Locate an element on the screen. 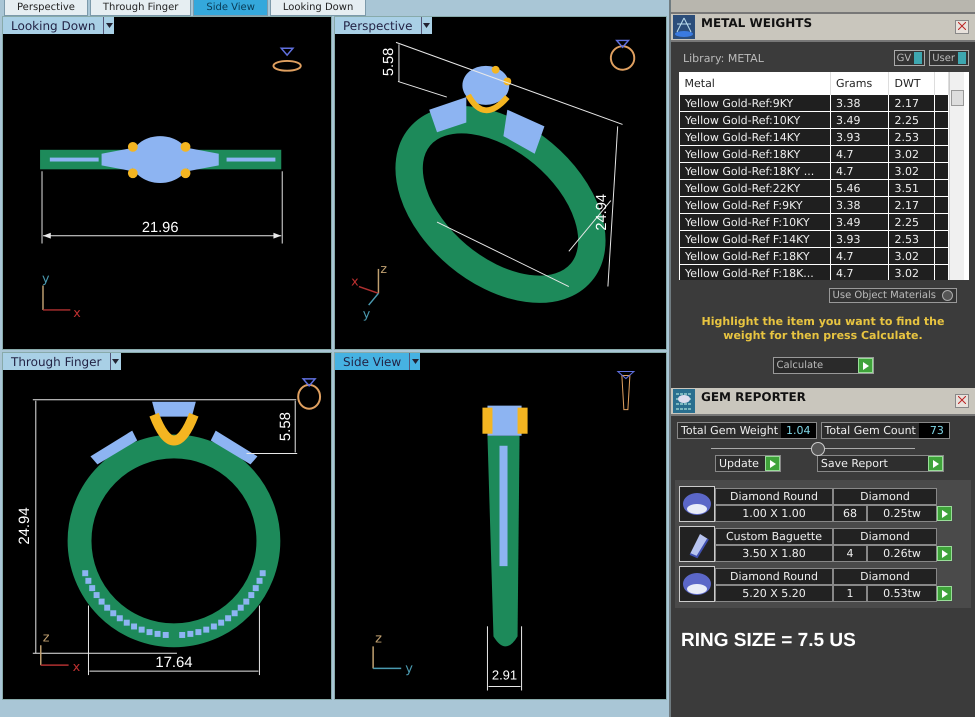 This screenshot has height=717, width=975. gem-size: 3.50 X 1.80 is located at coordinates (774, 553).